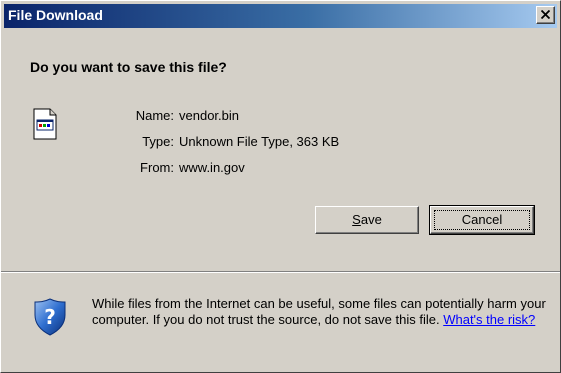 Image resolution: width=561 pixels, height=373 pixels. What do you see at coordinates (259, 141) in the screenshot?
I see `type-value: Unknown File Type, 363 KB` at bounding box center [259, 141].